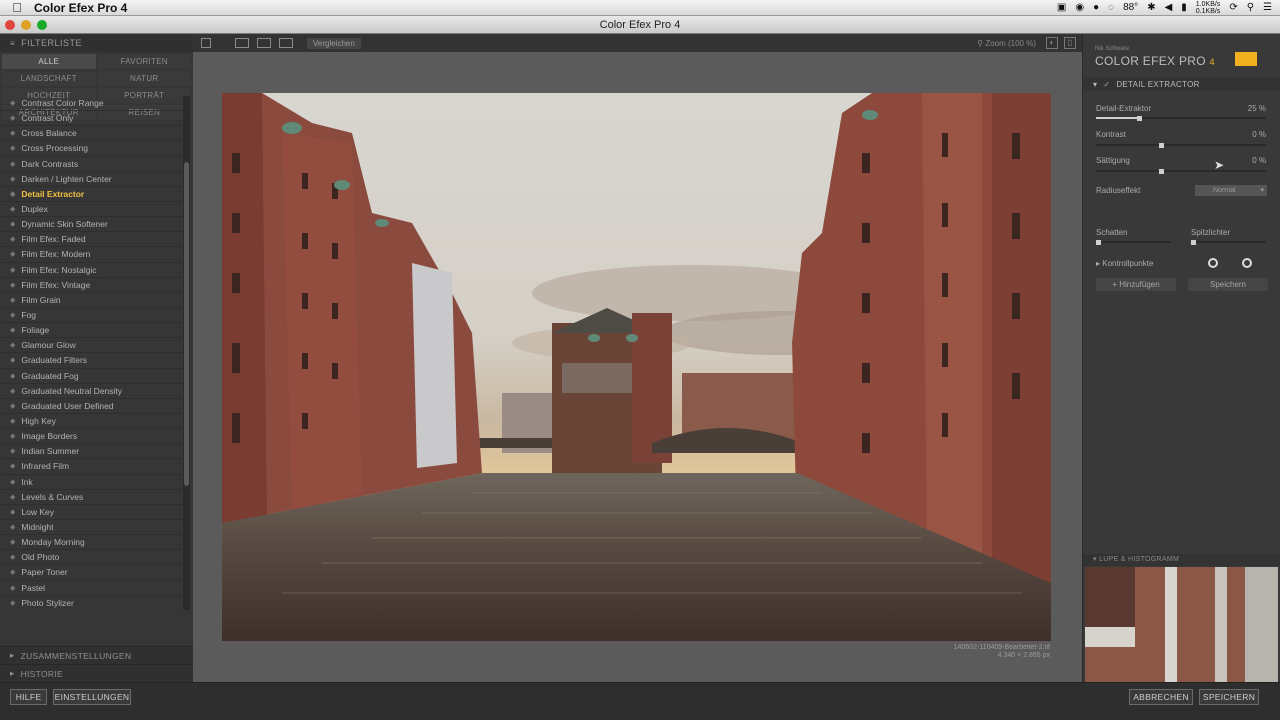 Image resolution: width=1280 pixels, height=720 pixels. Describe the element at coordinates (92, 697) in the screenshot. I see `settings-button: EINSTELLUNGEN` at that location.